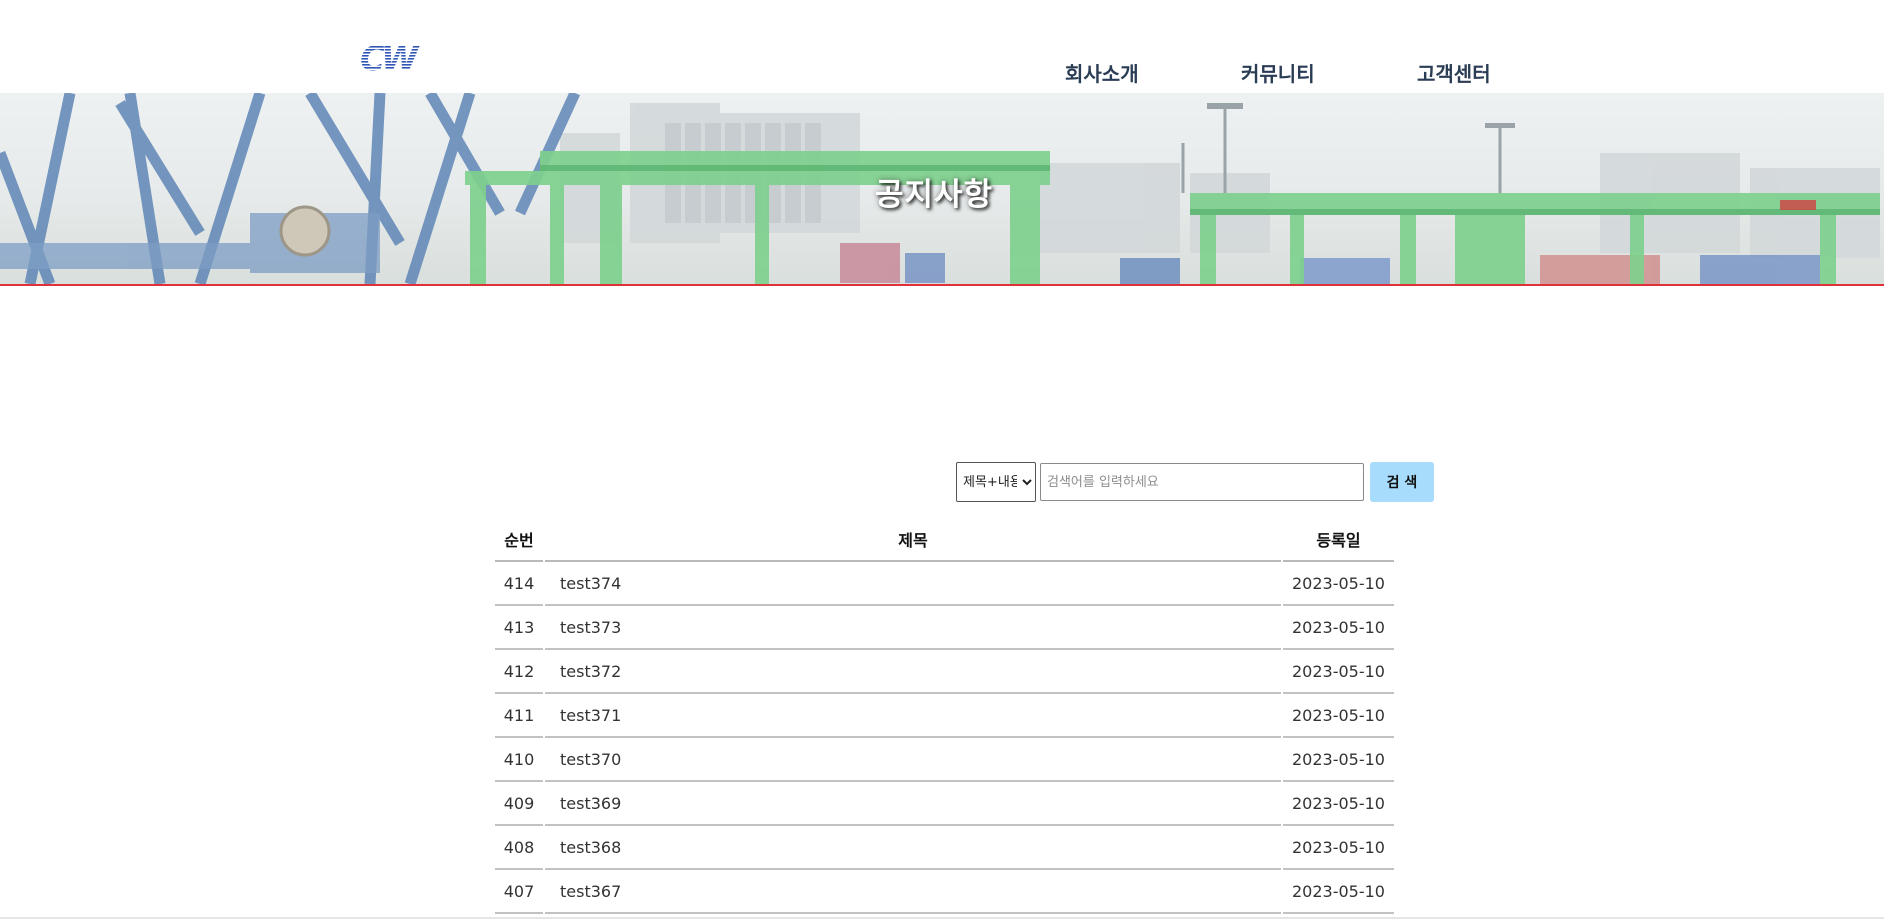 The height and width of the screenshot is (919, 1884). Describe the element at coordinates (1338, 540) in the screenshot. I see `header-date: 등록일` at that location.